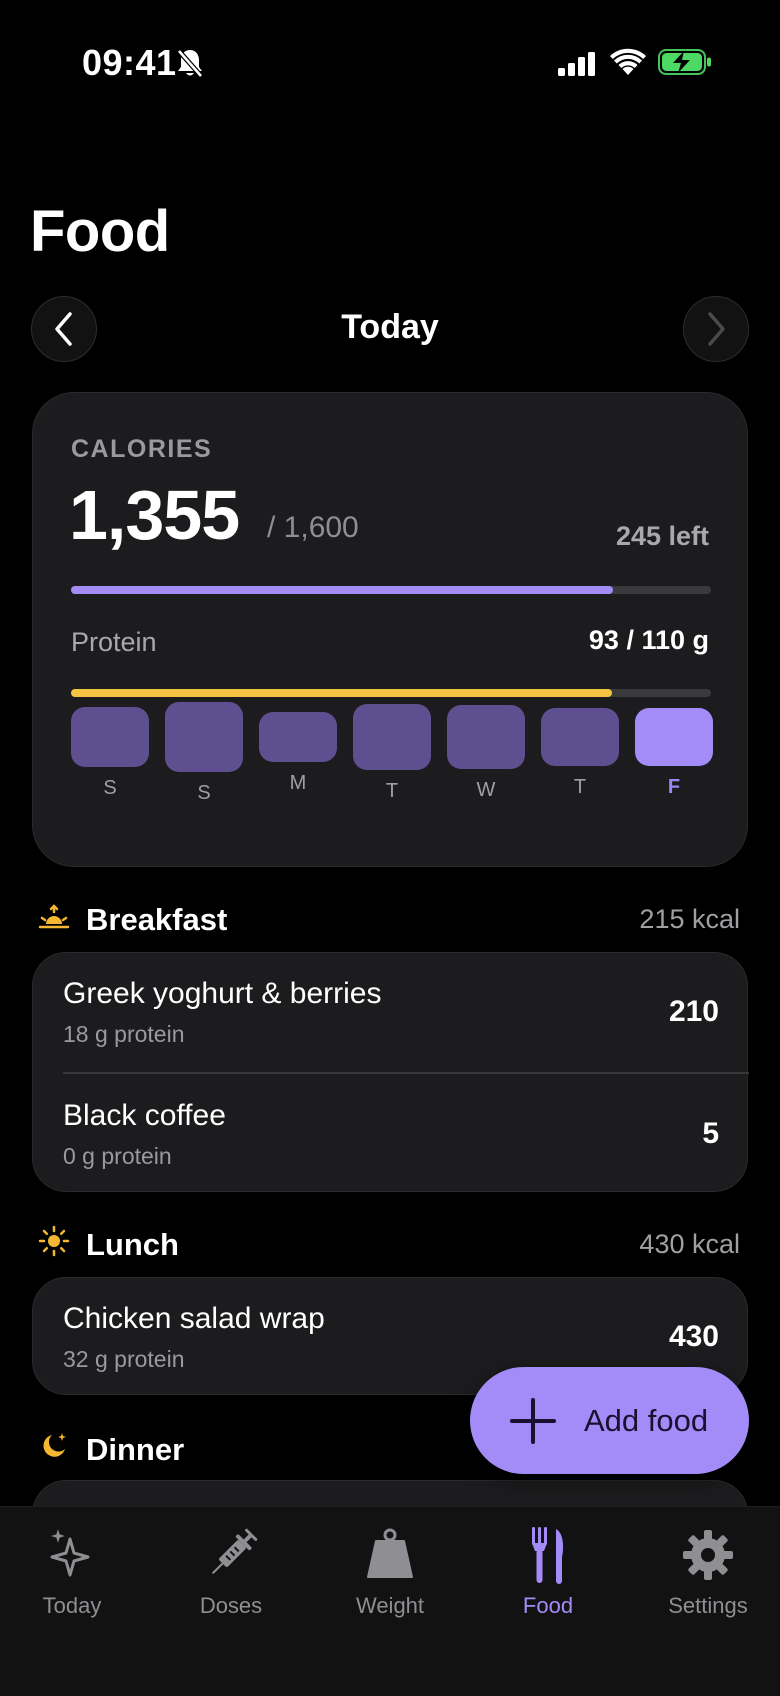 This screenshot has width=780, height=1696. What do you see at coordinates (708, 1605) in the screenshot?
I see `tab-label: Settings` at bounding box center [708, 1605].